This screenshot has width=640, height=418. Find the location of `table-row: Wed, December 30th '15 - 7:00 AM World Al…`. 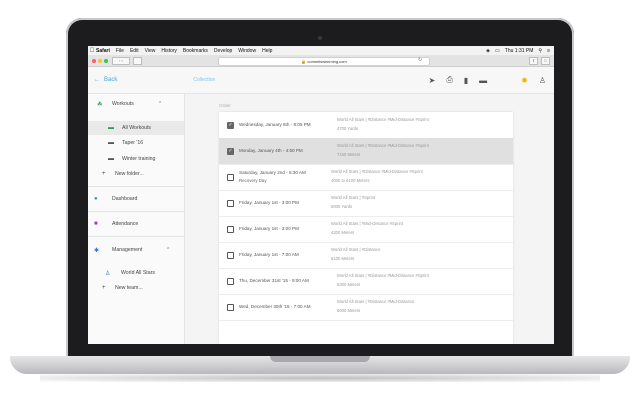

table-row: Wed, December 30th '15 - 7:00 AM World Al… is located at coordinates (366, 307).